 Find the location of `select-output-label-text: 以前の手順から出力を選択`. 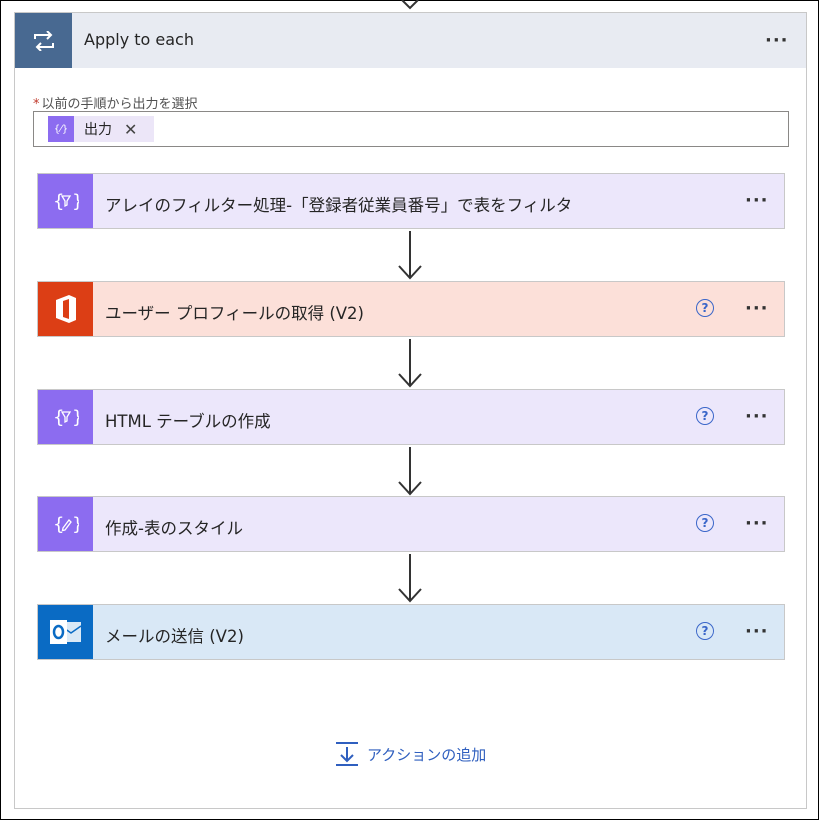

select-output-label-text: 以前の手順から出力を選択 is located at coordinates (119, 104).